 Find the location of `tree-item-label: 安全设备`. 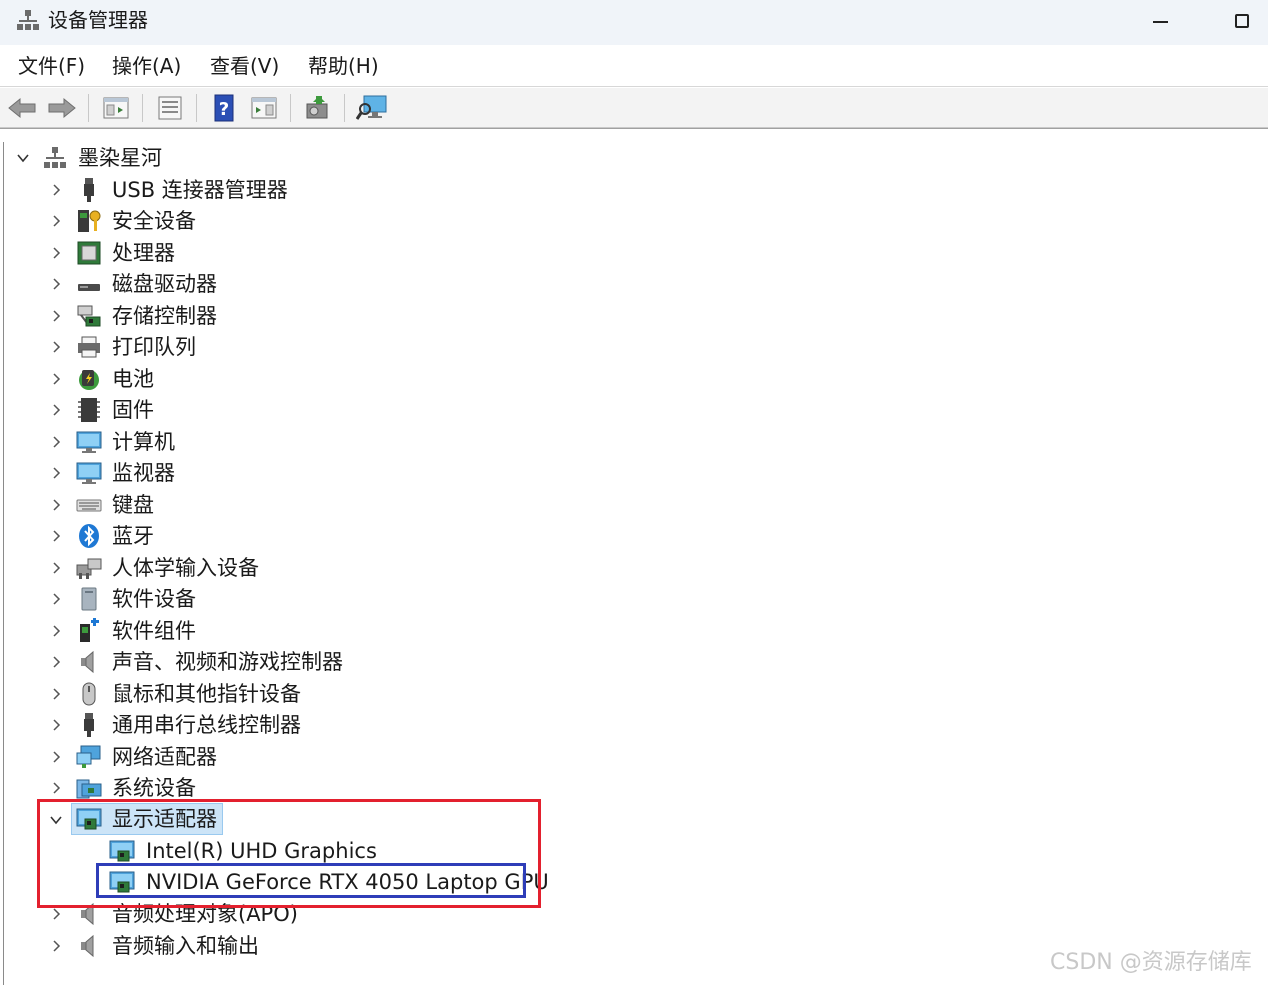

tree-item-label: 安全设备 is located at coordinates (154, 221).